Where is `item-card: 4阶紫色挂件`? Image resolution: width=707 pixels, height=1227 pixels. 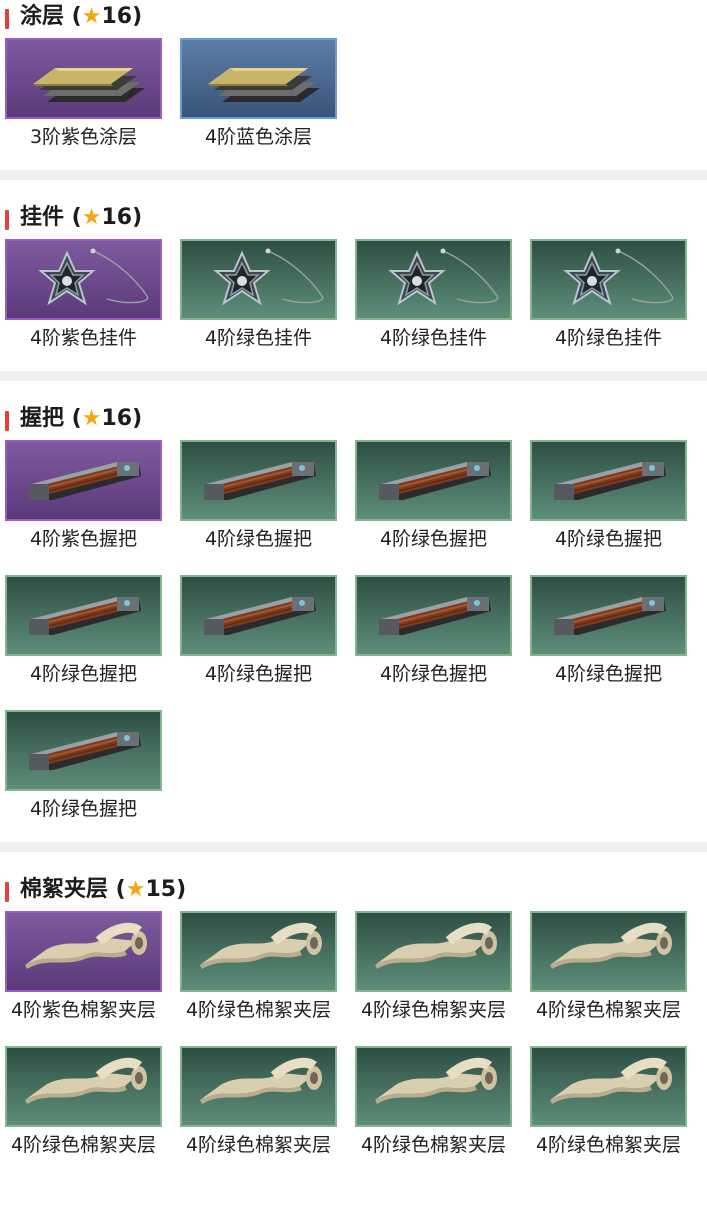 item-card: 4阶紫色挂件 is located at coordinates (83, 296).